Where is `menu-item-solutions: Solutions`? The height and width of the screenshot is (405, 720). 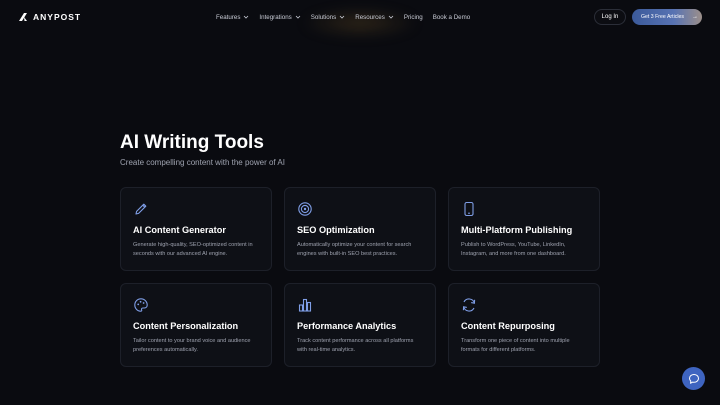
menu-item-solutions: Solutions is located at coordinates (328, 17).